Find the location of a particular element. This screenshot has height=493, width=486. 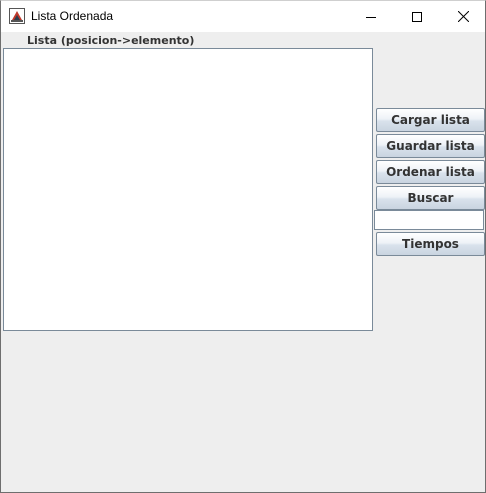

minimize-button is located at coordinates (371, 16).